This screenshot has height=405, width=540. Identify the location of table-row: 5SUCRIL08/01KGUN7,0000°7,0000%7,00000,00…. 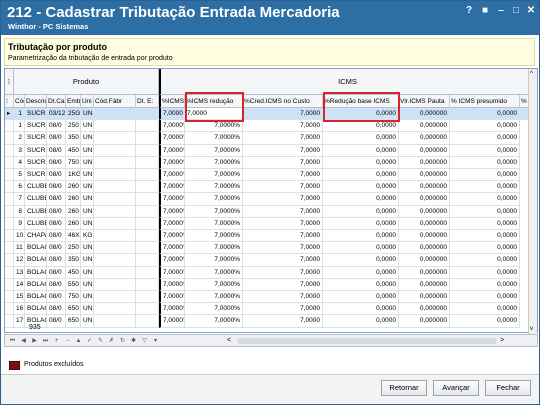
(270, 175).